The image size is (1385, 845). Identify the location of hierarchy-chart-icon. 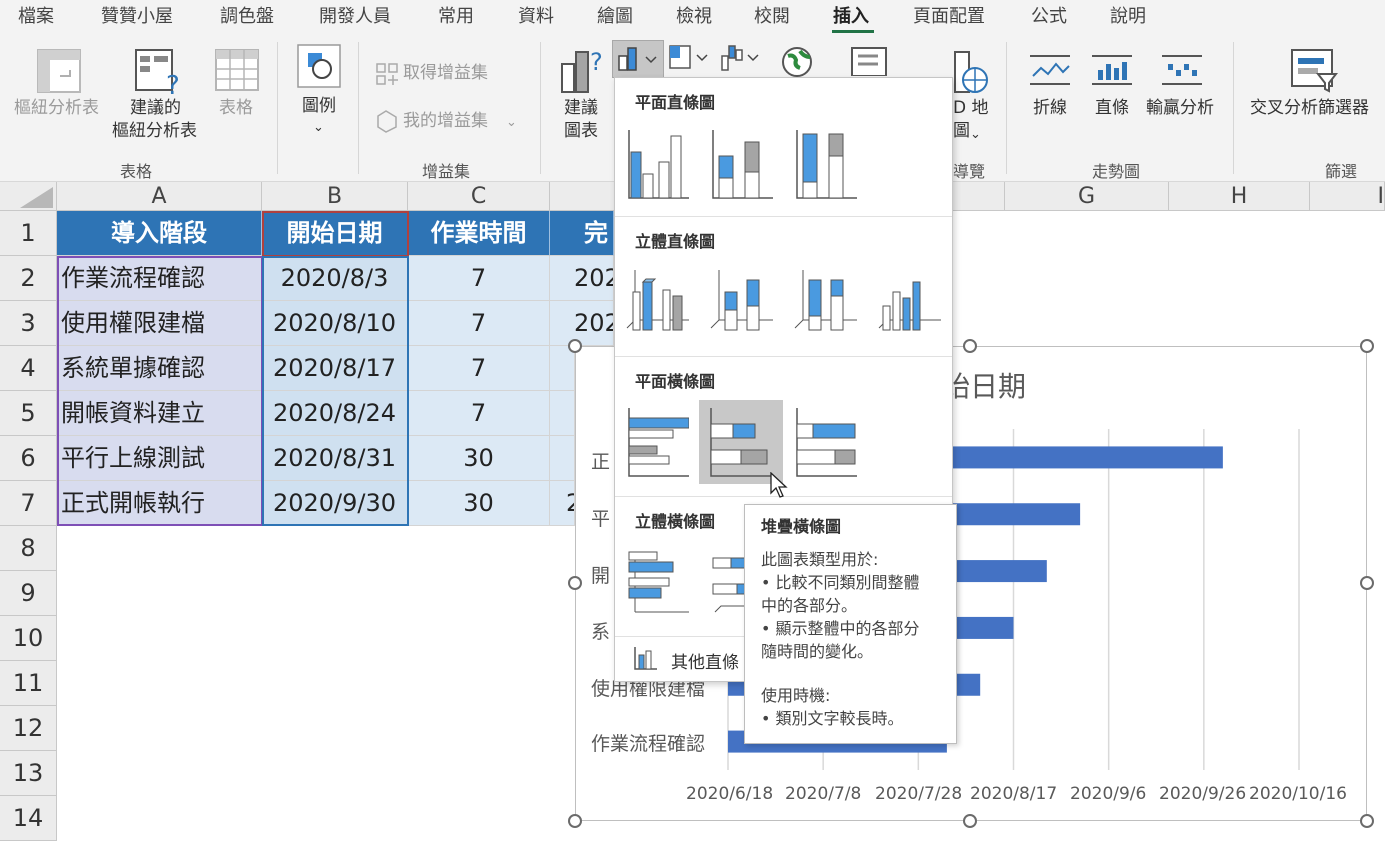
(691, 58).